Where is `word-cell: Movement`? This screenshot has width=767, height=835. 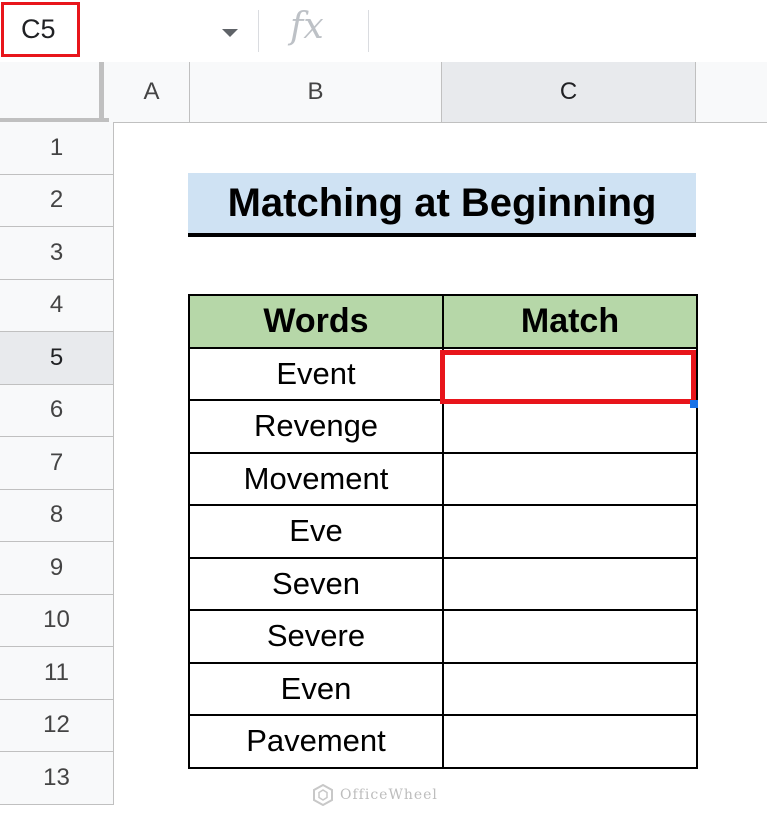
word-cell: Movement is located at coordinates (316, 478).